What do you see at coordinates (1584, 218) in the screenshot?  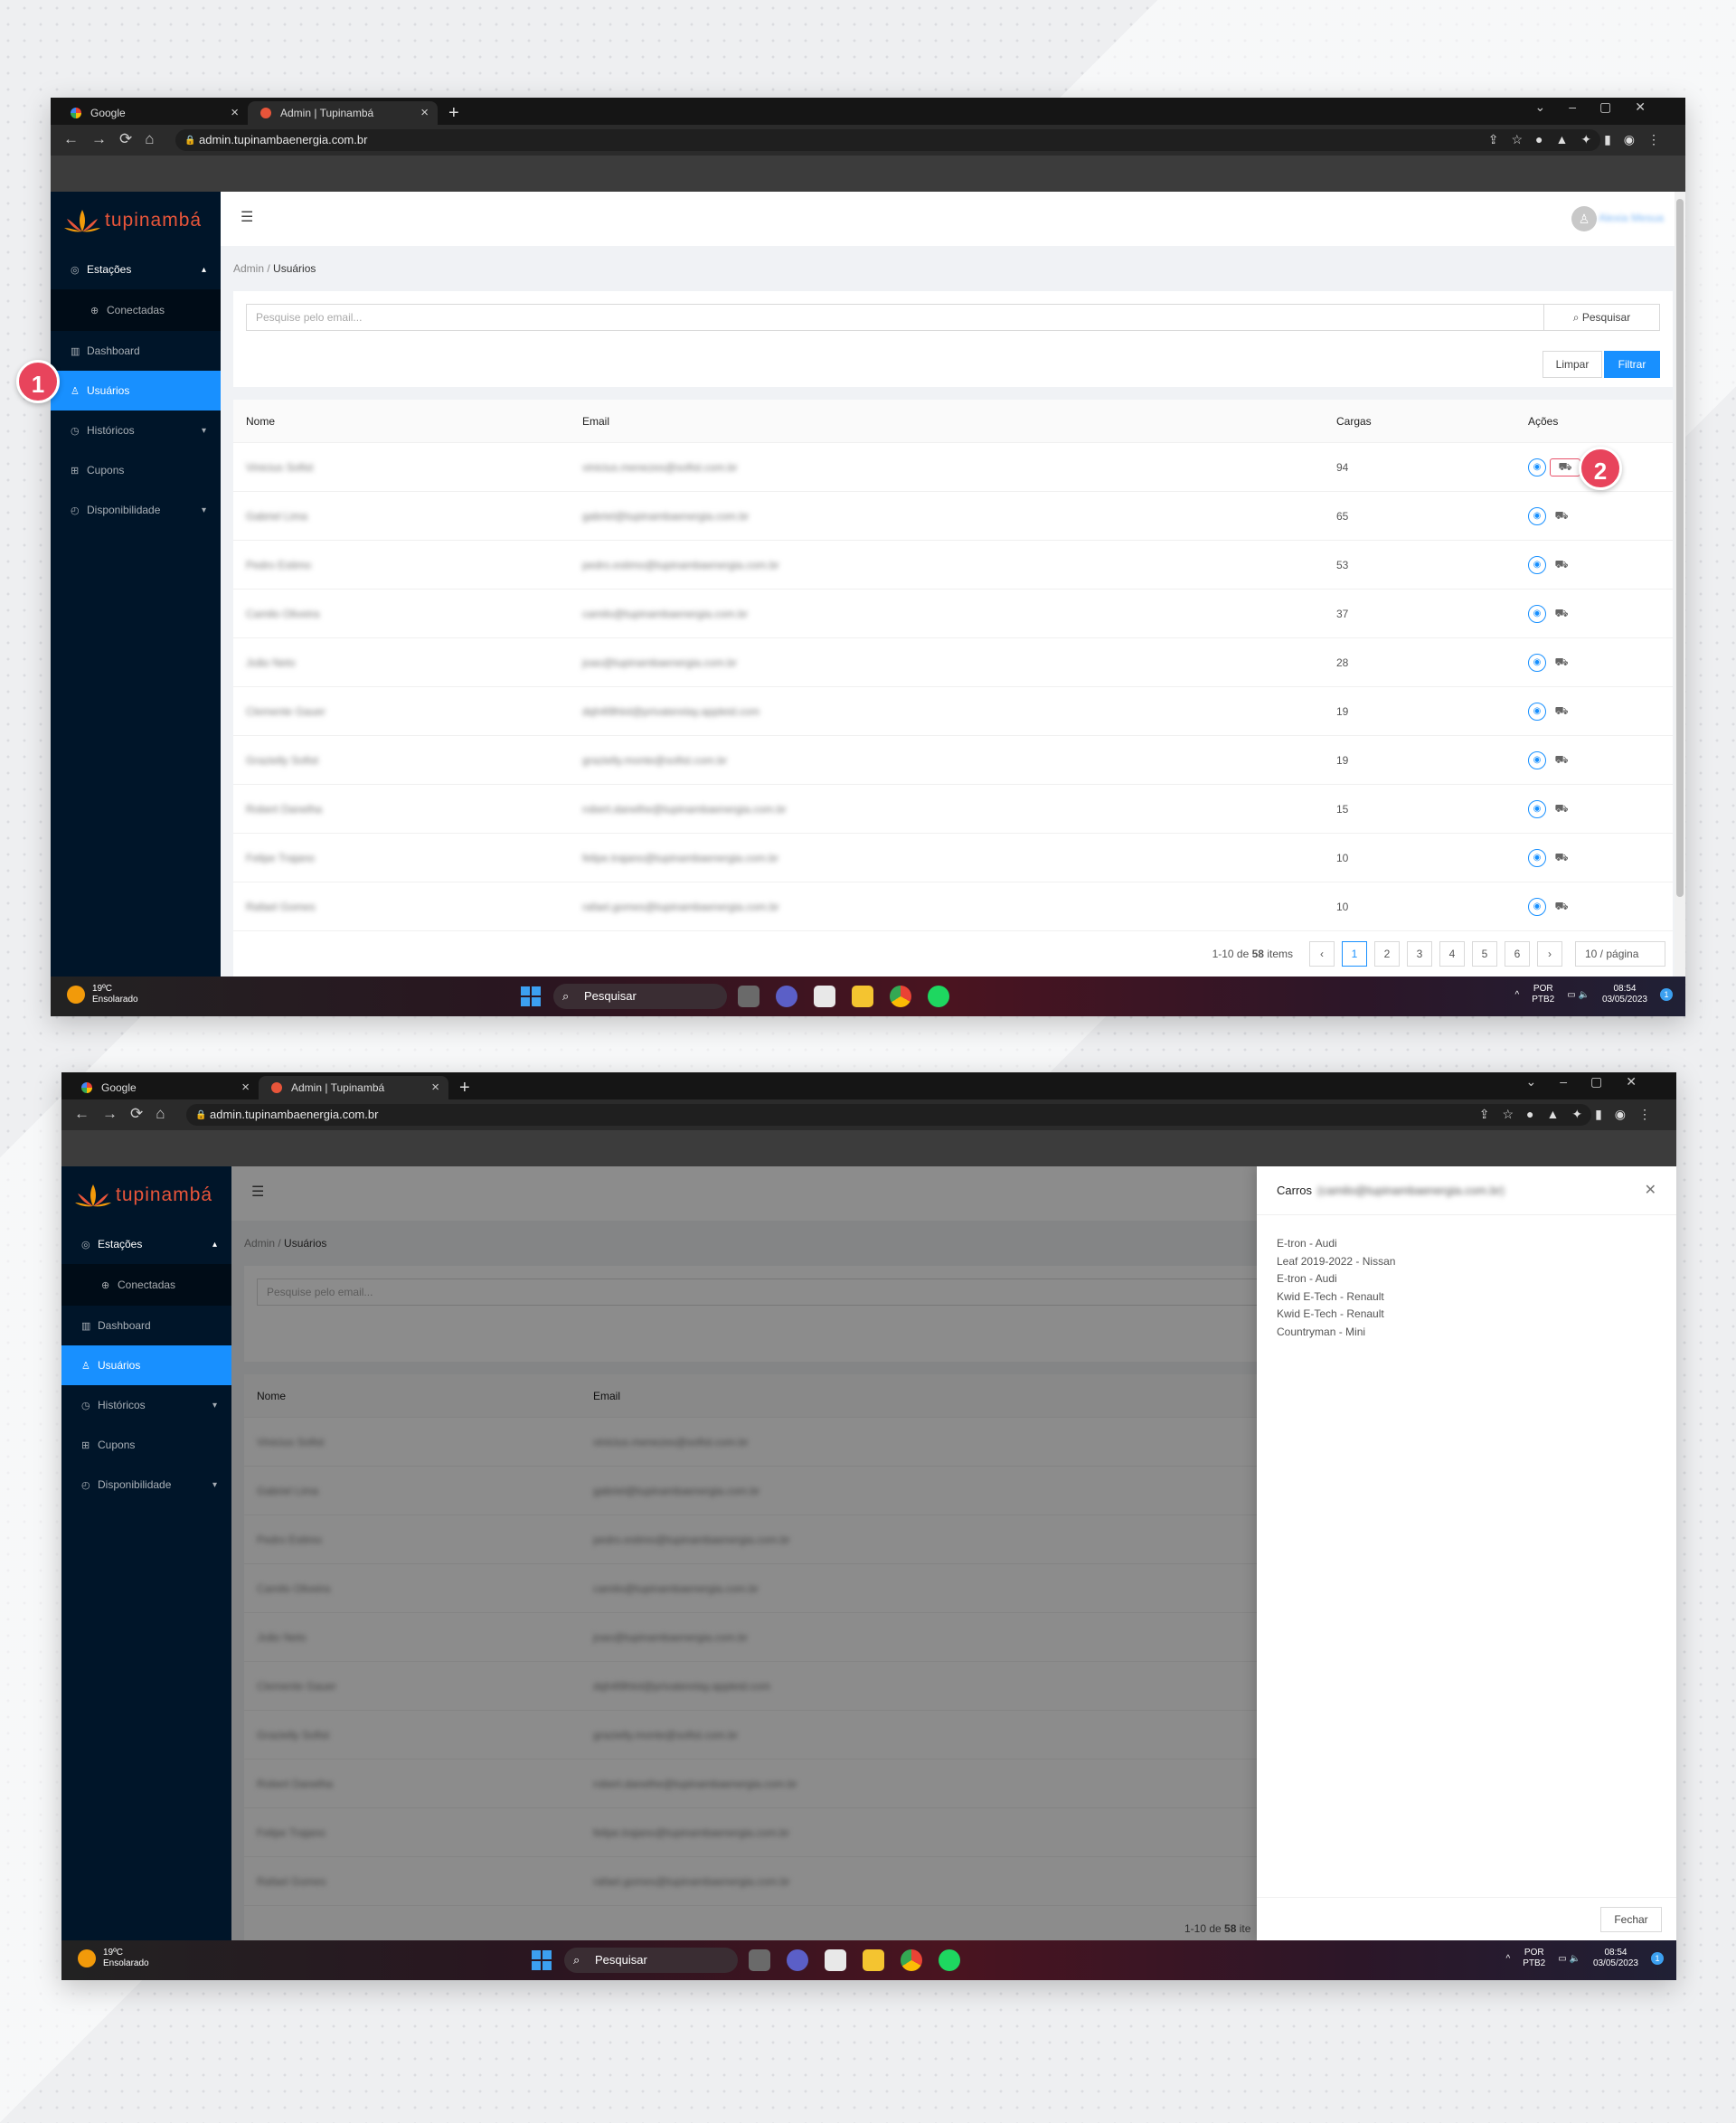 I see `avatar: ♙` at bounding box center [1584, 218].